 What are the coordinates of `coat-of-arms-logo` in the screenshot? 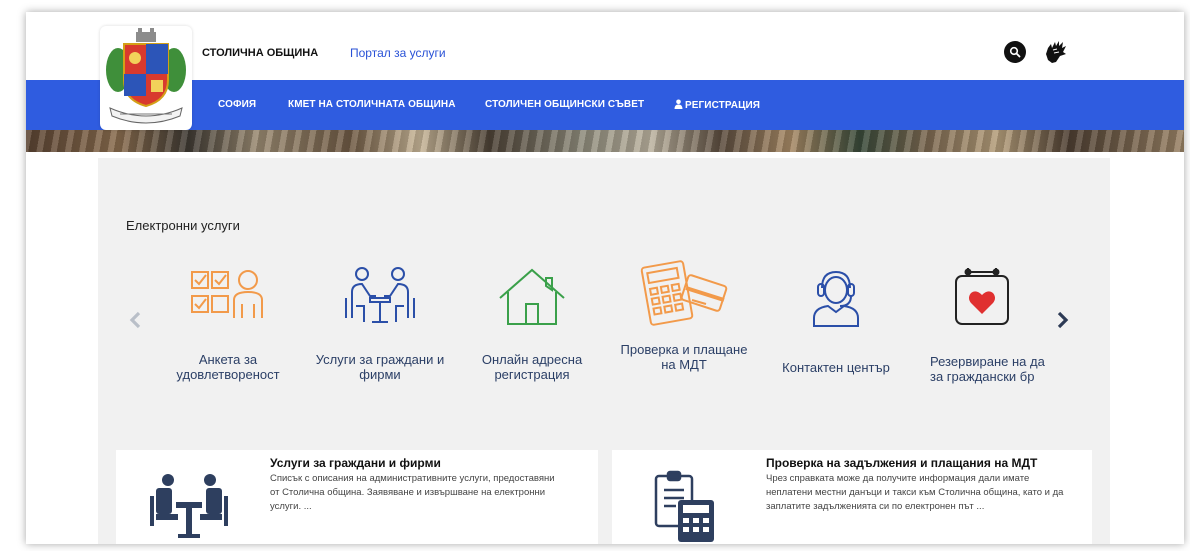 It's located at (146, 78).